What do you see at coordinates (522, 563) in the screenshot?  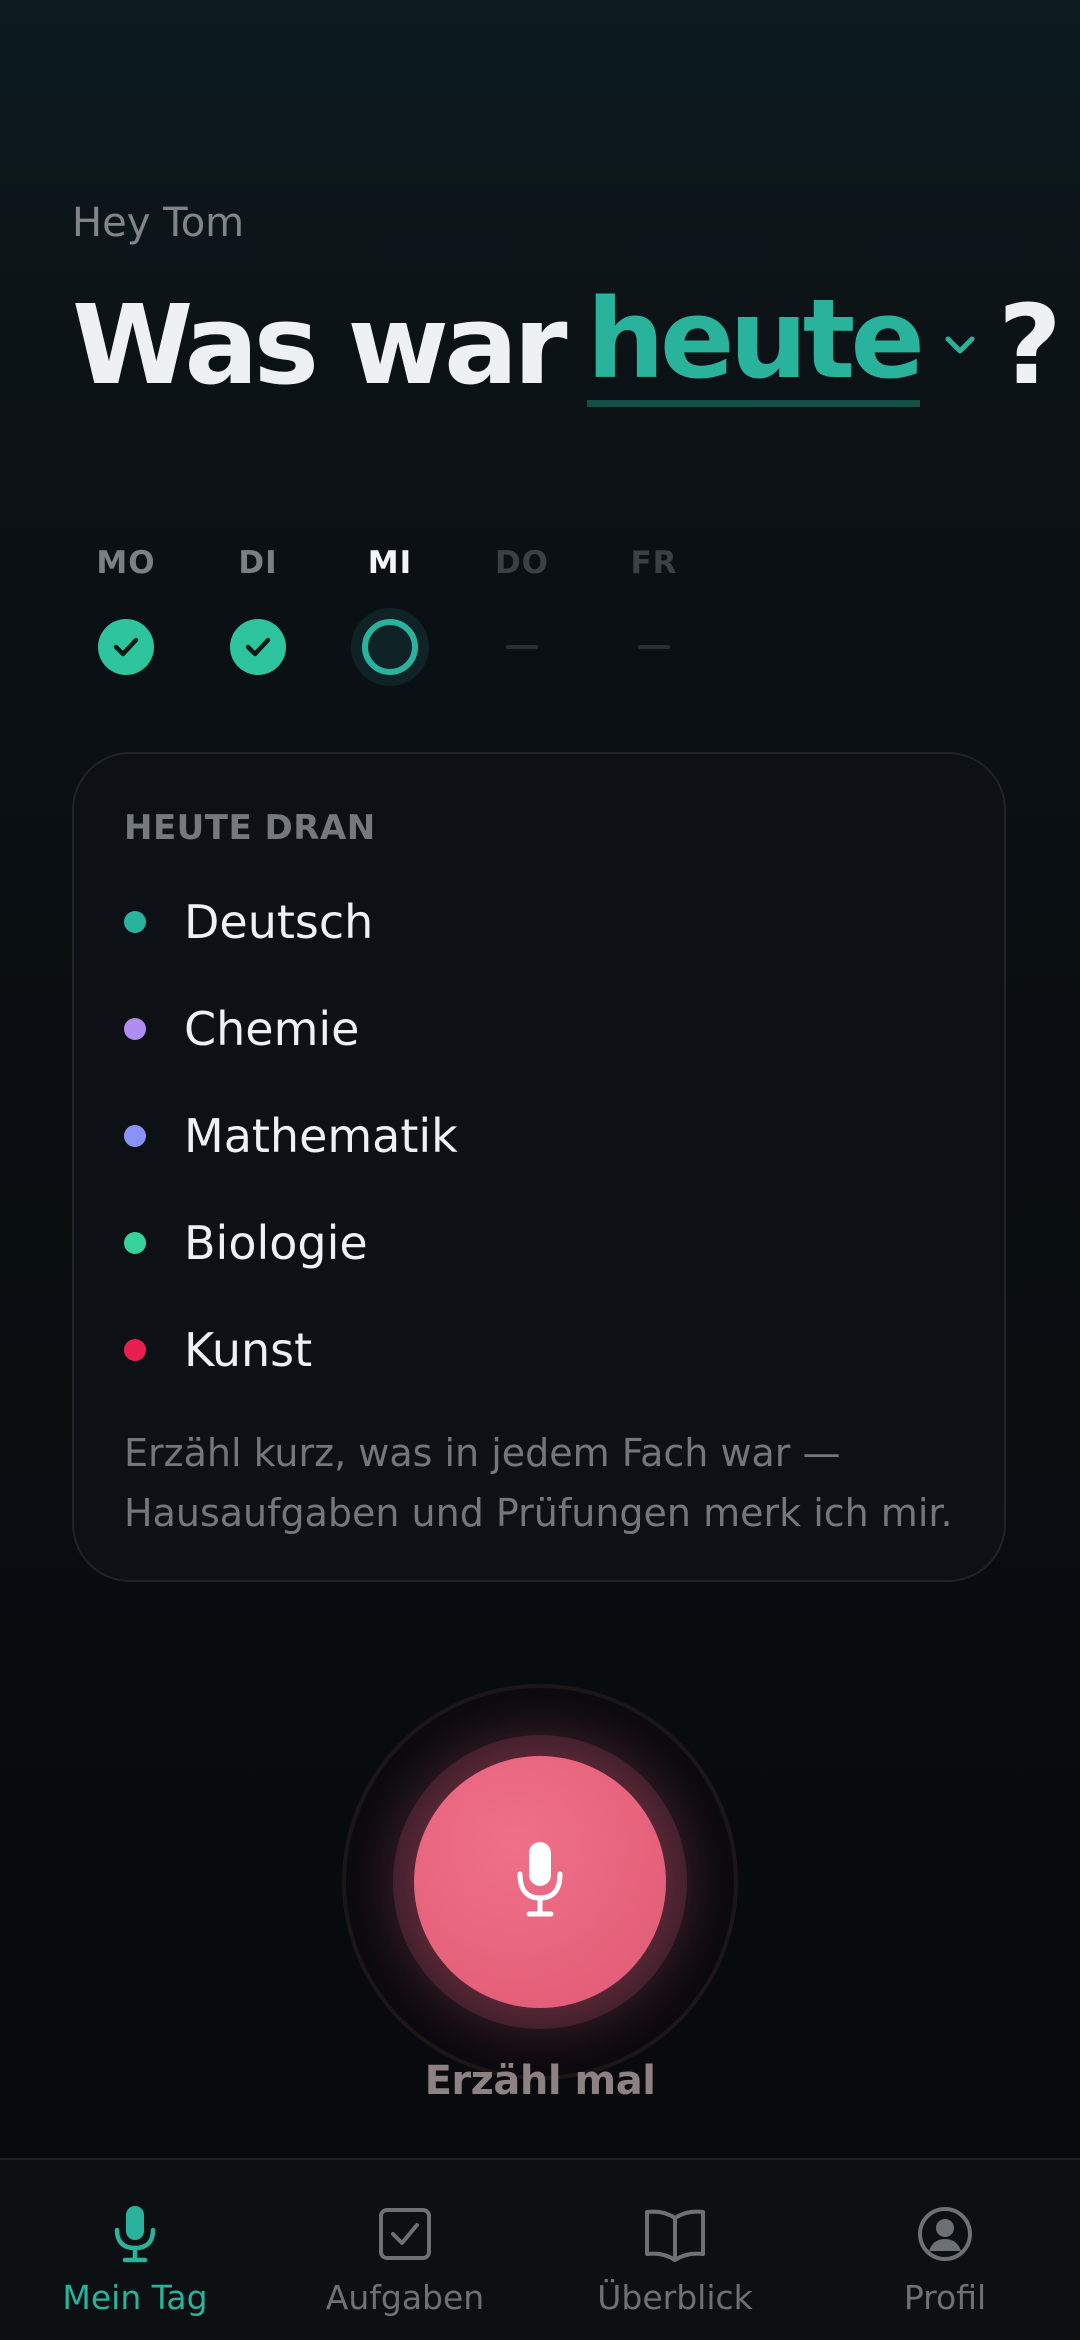 I see `day-label: DO` at bounding box center [522, 563].